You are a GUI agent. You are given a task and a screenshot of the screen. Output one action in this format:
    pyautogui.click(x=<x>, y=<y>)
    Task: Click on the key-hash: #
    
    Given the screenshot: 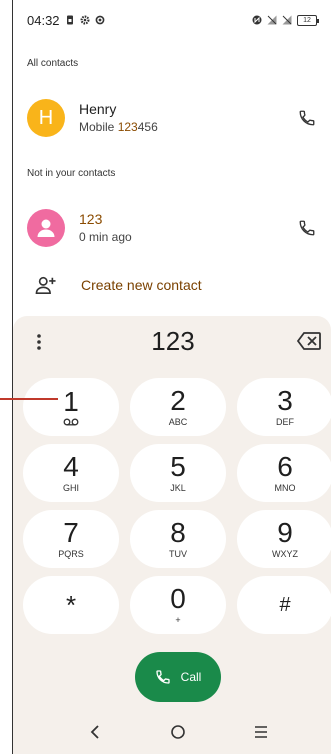 What is the action you would take?
    pyautogui.click(x=284, y=605)
    